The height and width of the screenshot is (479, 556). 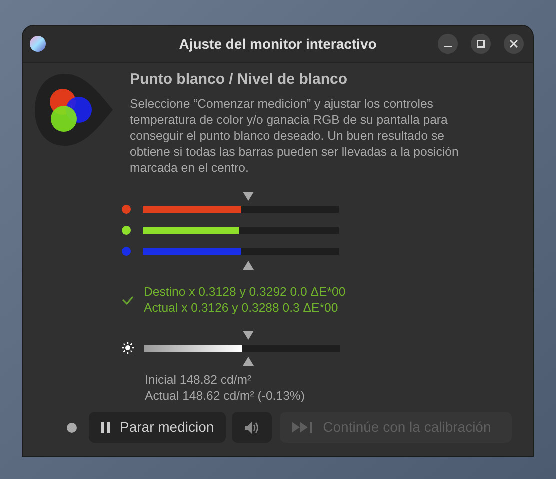 I want to click on brightness-icon, so click(x=128, y=348).